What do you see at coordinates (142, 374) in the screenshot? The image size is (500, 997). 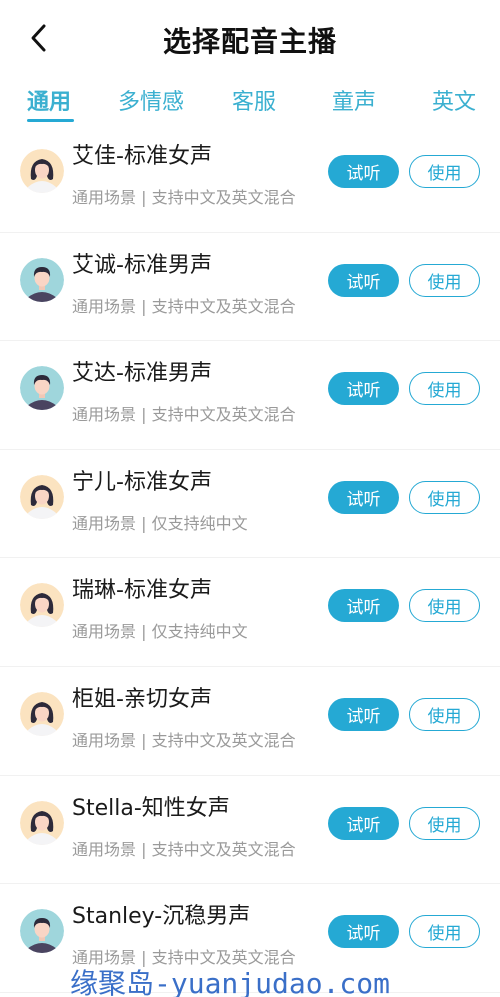 I see `voice-name: 艾达-标准男声` at bounding box center [142, 374].